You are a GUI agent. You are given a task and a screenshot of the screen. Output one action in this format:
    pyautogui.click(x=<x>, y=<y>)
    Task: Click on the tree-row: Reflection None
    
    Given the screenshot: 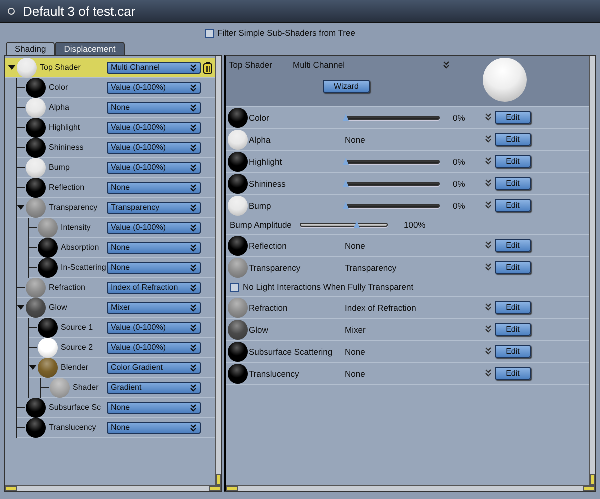 What is the action you would take?
    pyautogui.click(x=116, y=188)
    